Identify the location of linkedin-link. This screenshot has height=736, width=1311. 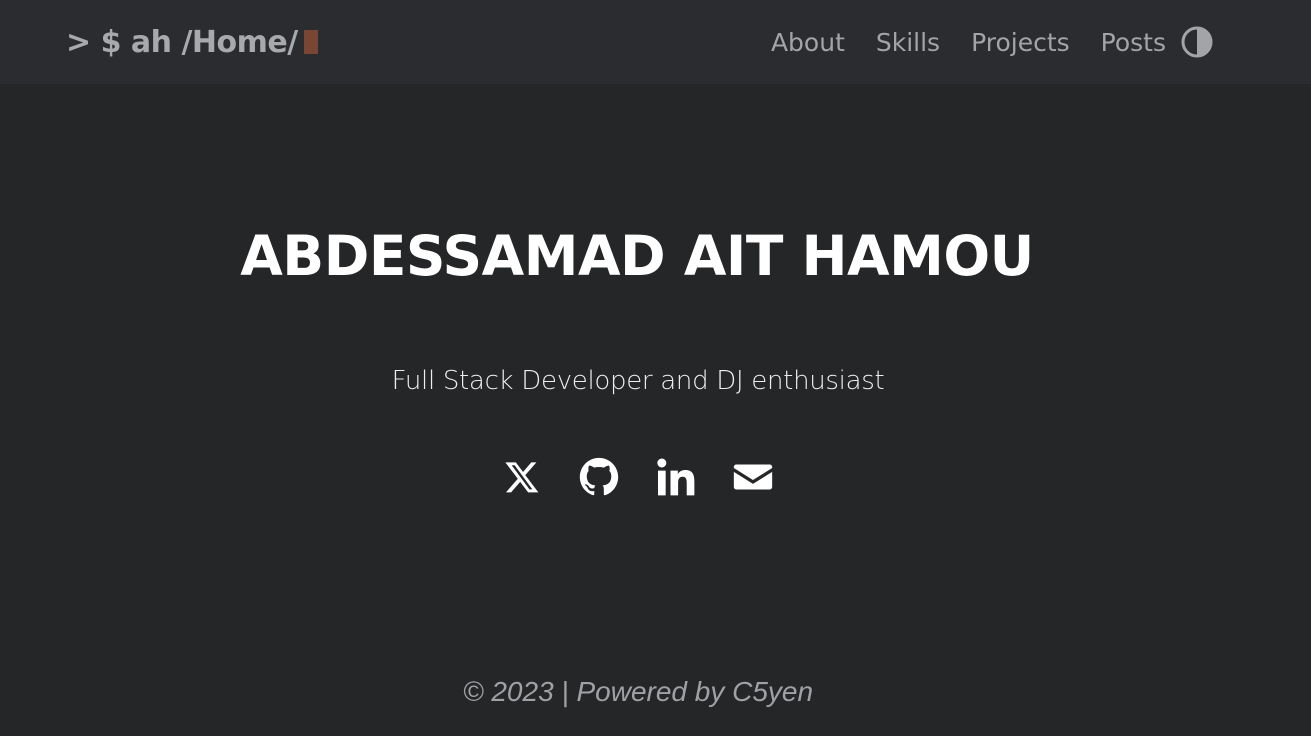
(676, 477).